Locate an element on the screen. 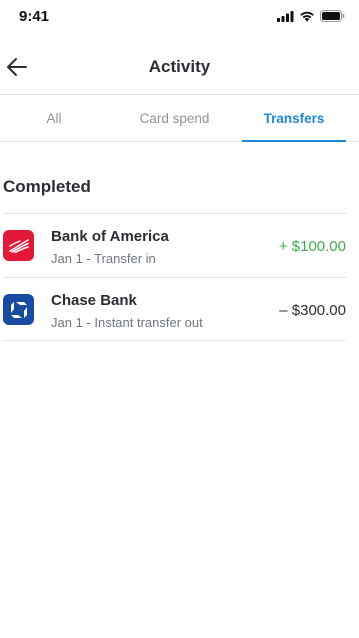 Image resolution: width=359 pixels, height=638 pixels. status-icons is located at coordinates (311, 16).